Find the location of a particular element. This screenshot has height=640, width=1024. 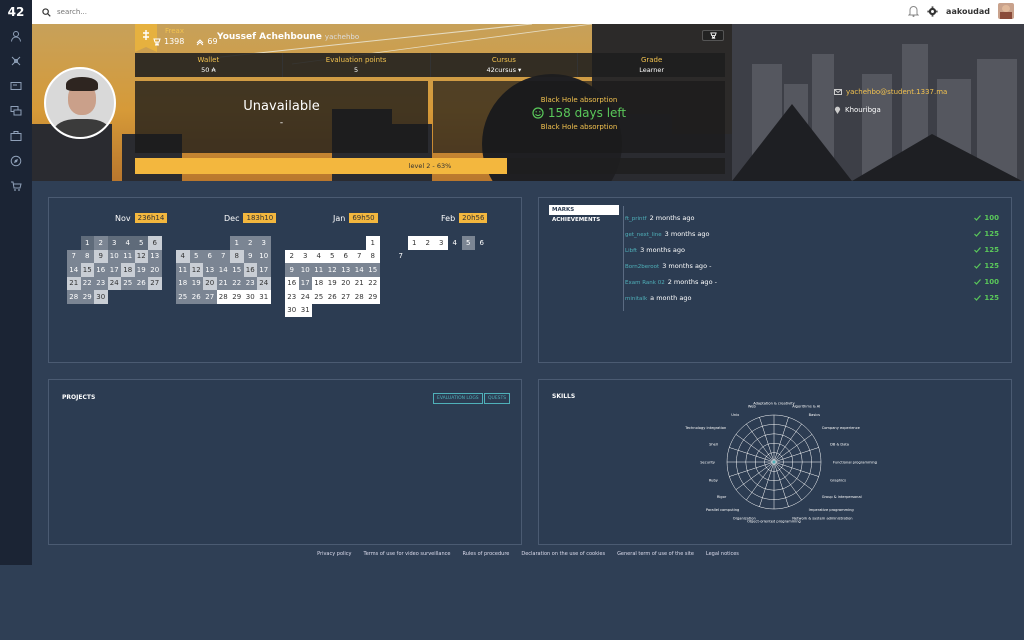

mark-project: ft_printf is located at coordinates (636, 219).